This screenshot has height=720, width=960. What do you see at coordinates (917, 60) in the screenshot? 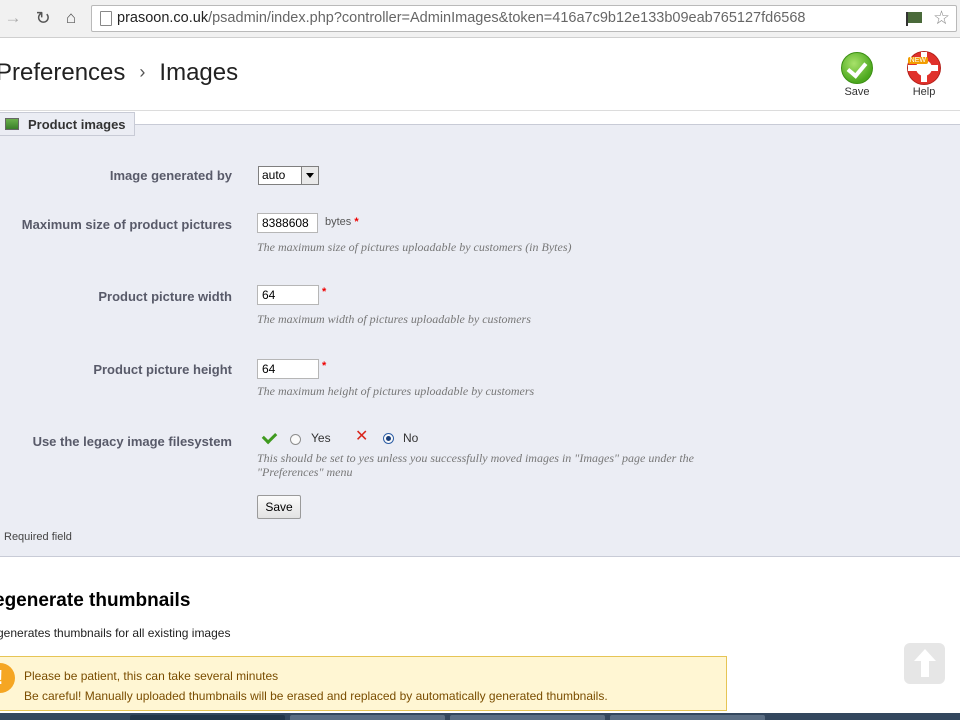
I see `new-badge: NEW` at bounding box center [917, 60].